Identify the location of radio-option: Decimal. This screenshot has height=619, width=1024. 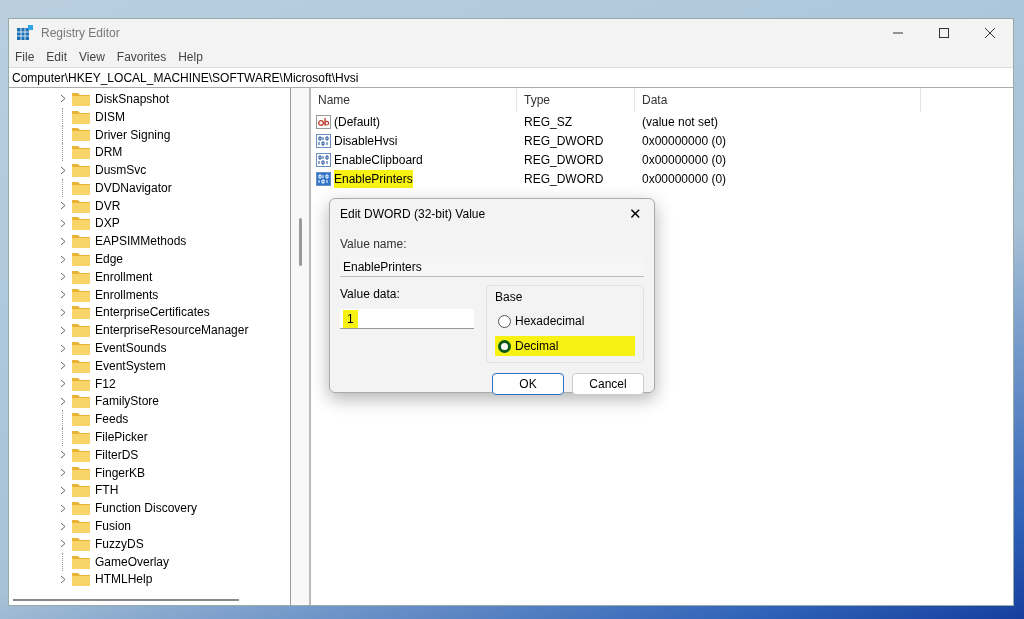
(565, 346).